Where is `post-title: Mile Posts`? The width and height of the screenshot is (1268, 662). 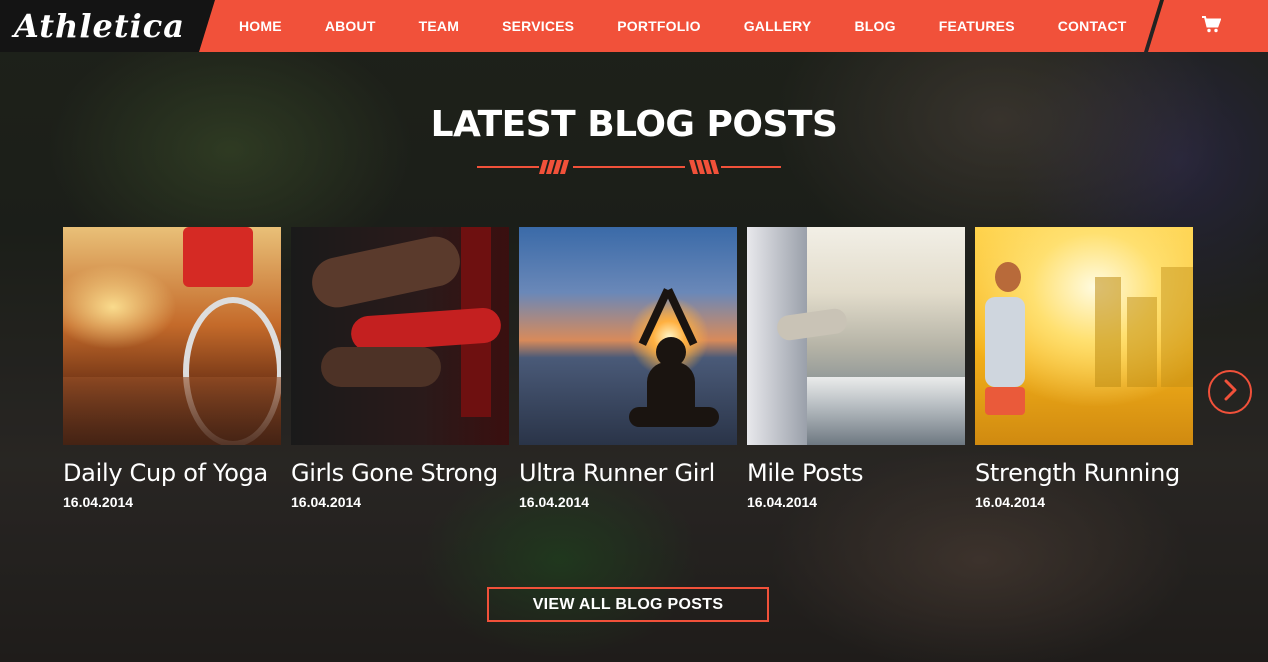 post-title: Mile Posts is located at coordinates (856, 473).